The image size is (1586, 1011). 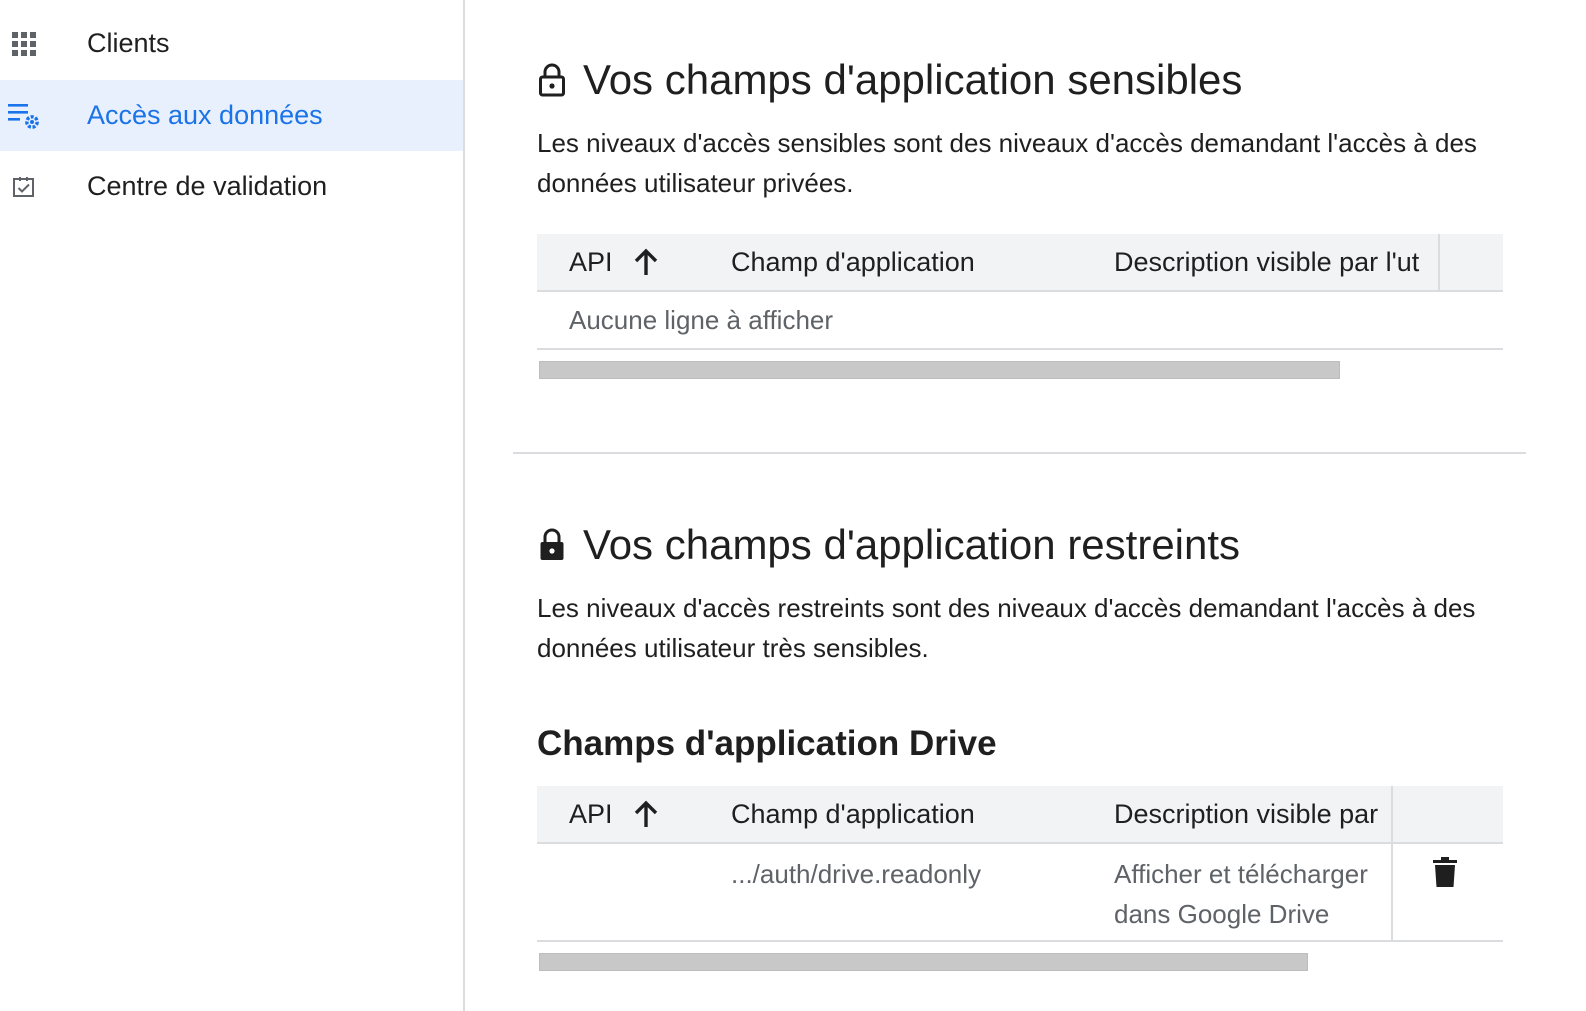 I want to click on checkbox-icon, so click(x=24, y=187).